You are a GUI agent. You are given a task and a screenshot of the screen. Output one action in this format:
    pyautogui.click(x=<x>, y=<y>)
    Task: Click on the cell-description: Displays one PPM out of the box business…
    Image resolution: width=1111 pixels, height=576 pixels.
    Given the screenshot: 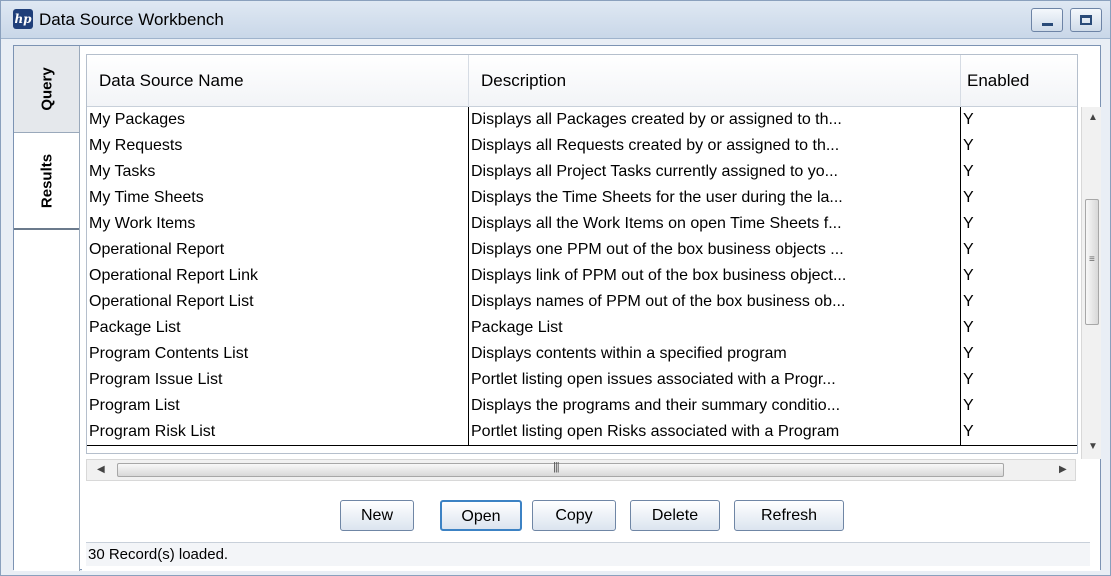 What is the action you would take?
    pyautogui.click(x=715, y=250)
    